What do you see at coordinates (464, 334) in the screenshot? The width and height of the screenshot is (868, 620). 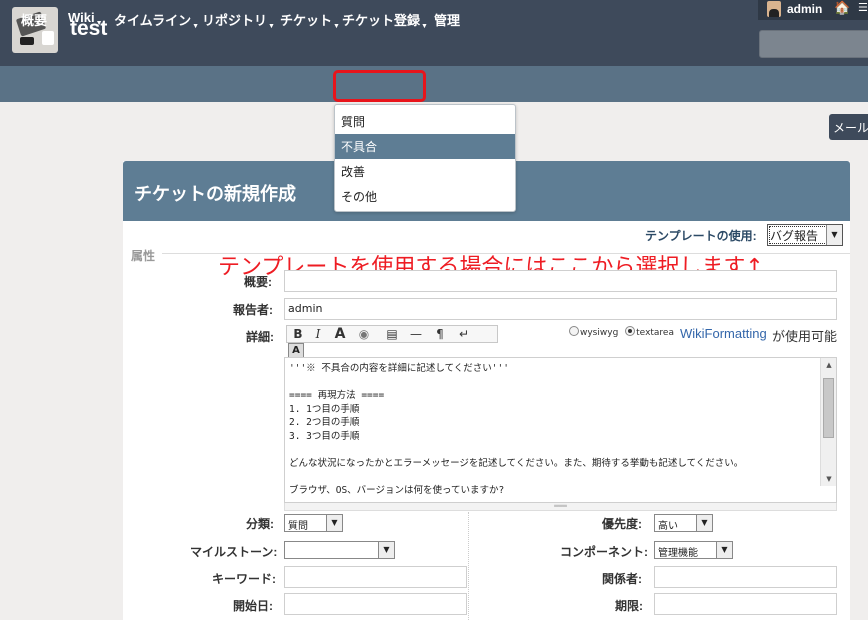 I see `linebreak-button: ↵` at bounding box center [464, 334].